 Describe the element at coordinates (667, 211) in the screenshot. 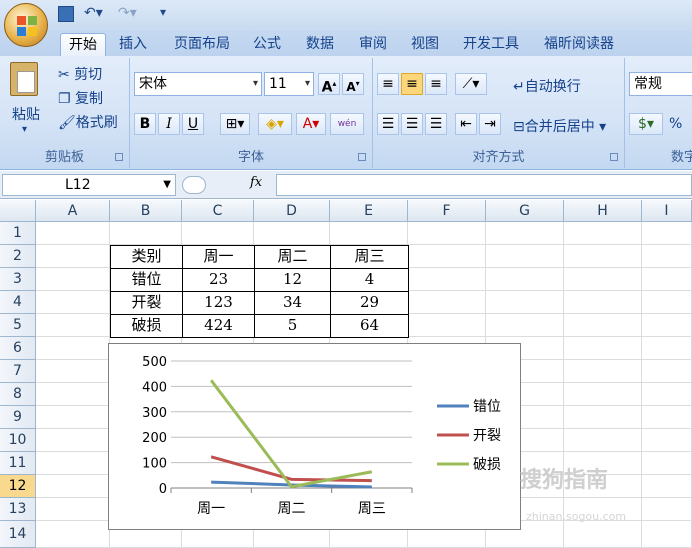

I see `column-header-I: I` at that location.